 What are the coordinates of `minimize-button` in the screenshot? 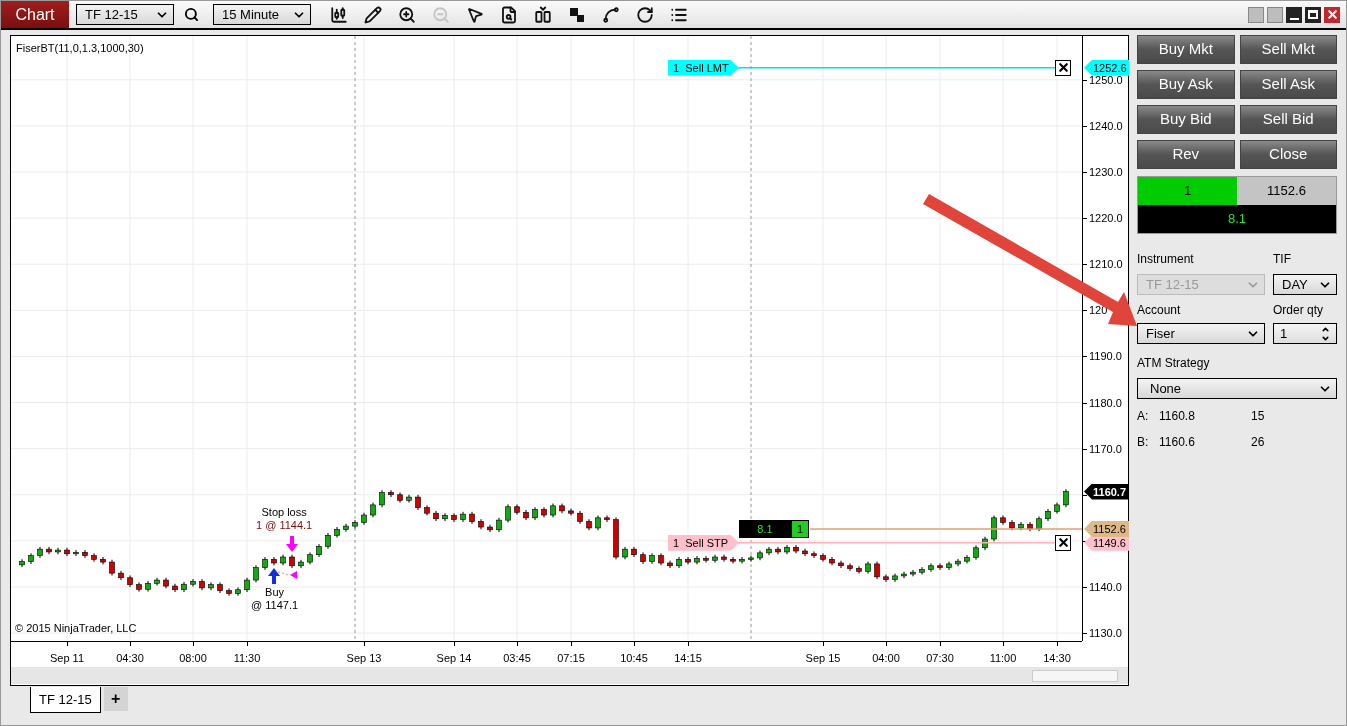 It's located at (1294, 14).